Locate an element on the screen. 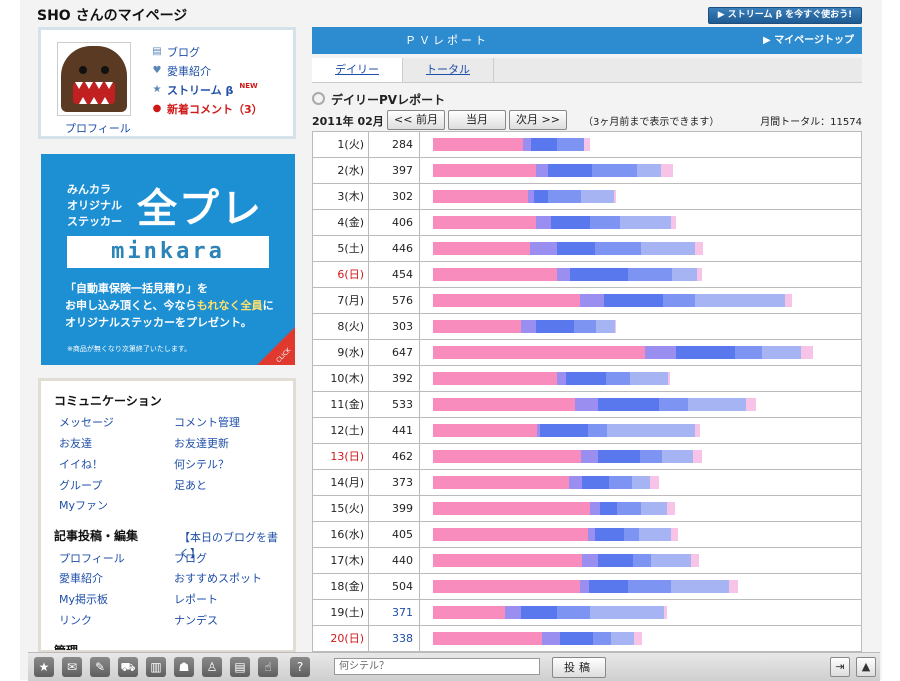 This screenshot has height=681, width=900. menu-link-what-doing: 何シテル？ is located at coordinates (201, 464).